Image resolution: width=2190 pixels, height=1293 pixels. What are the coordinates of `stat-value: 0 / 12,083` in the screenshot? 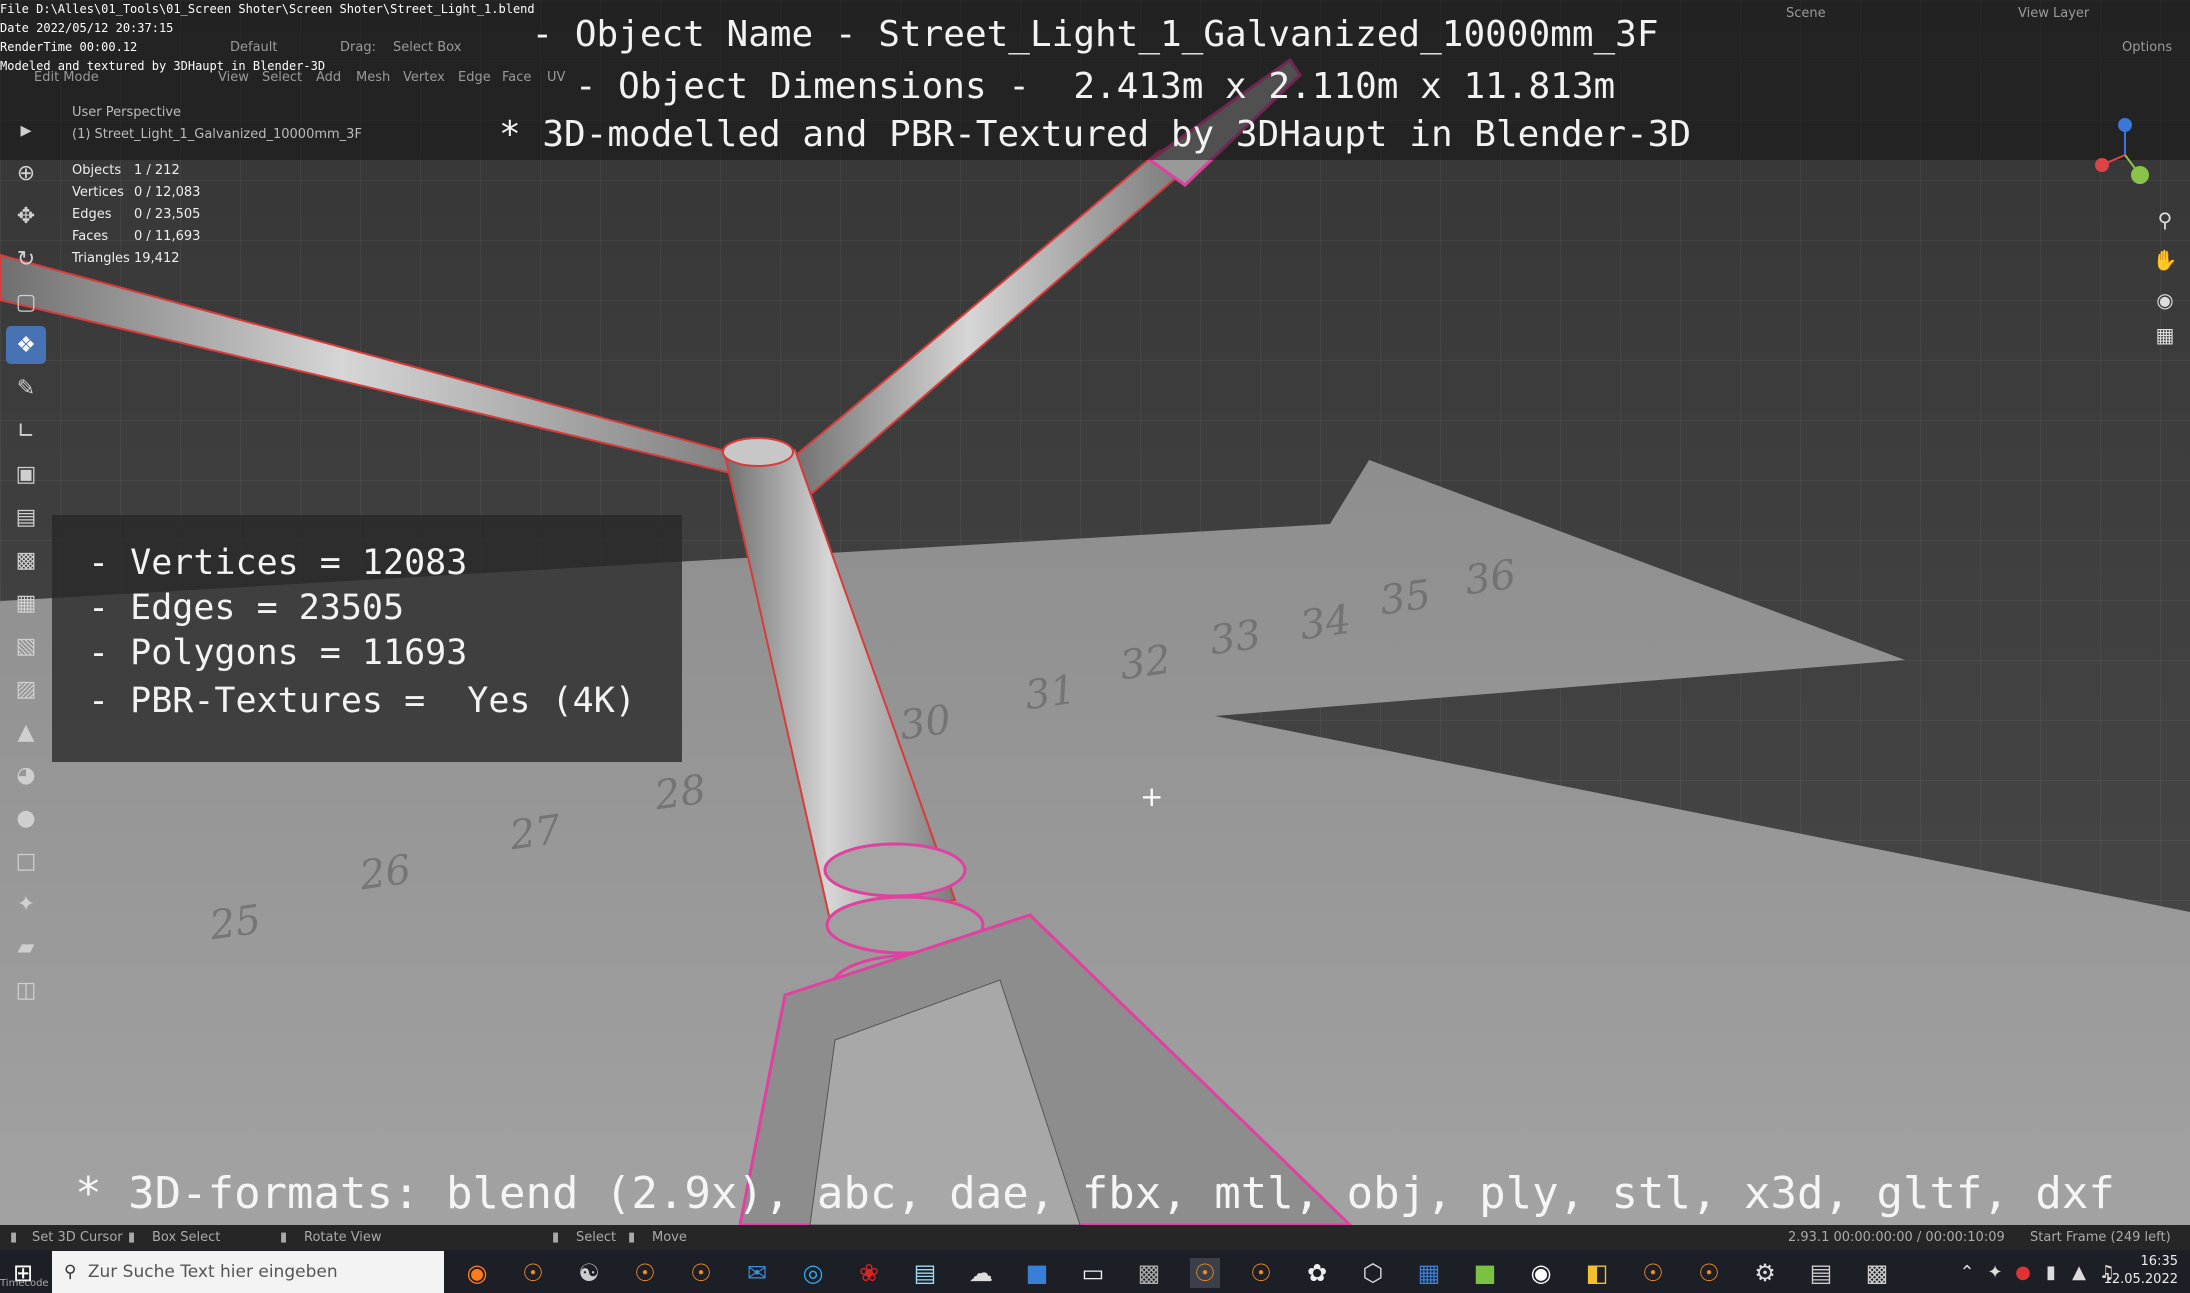 It's located at (167, 192).